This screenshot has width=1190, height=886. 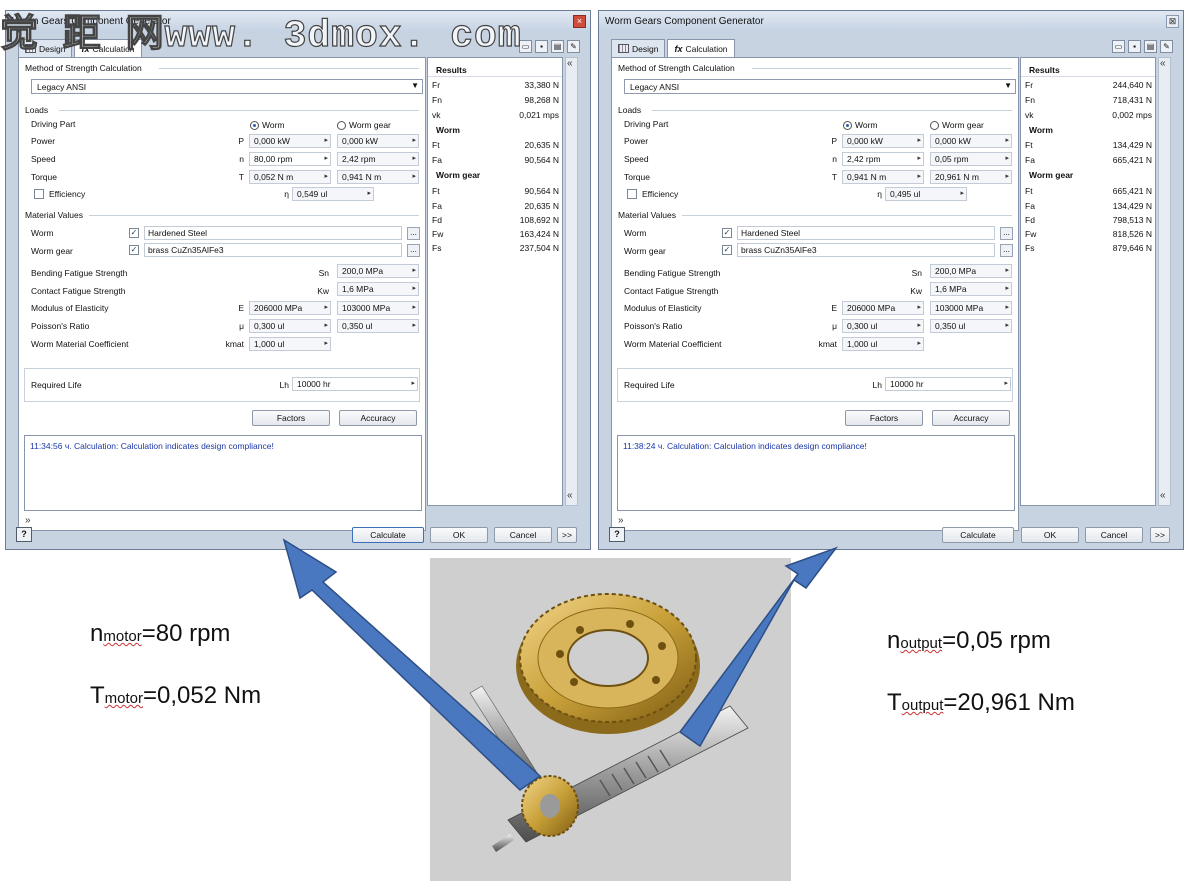 What do you see at coordinates (560, 664) in the screenshot?
I see `arrows-overlay` at bounding box center [560, 664].